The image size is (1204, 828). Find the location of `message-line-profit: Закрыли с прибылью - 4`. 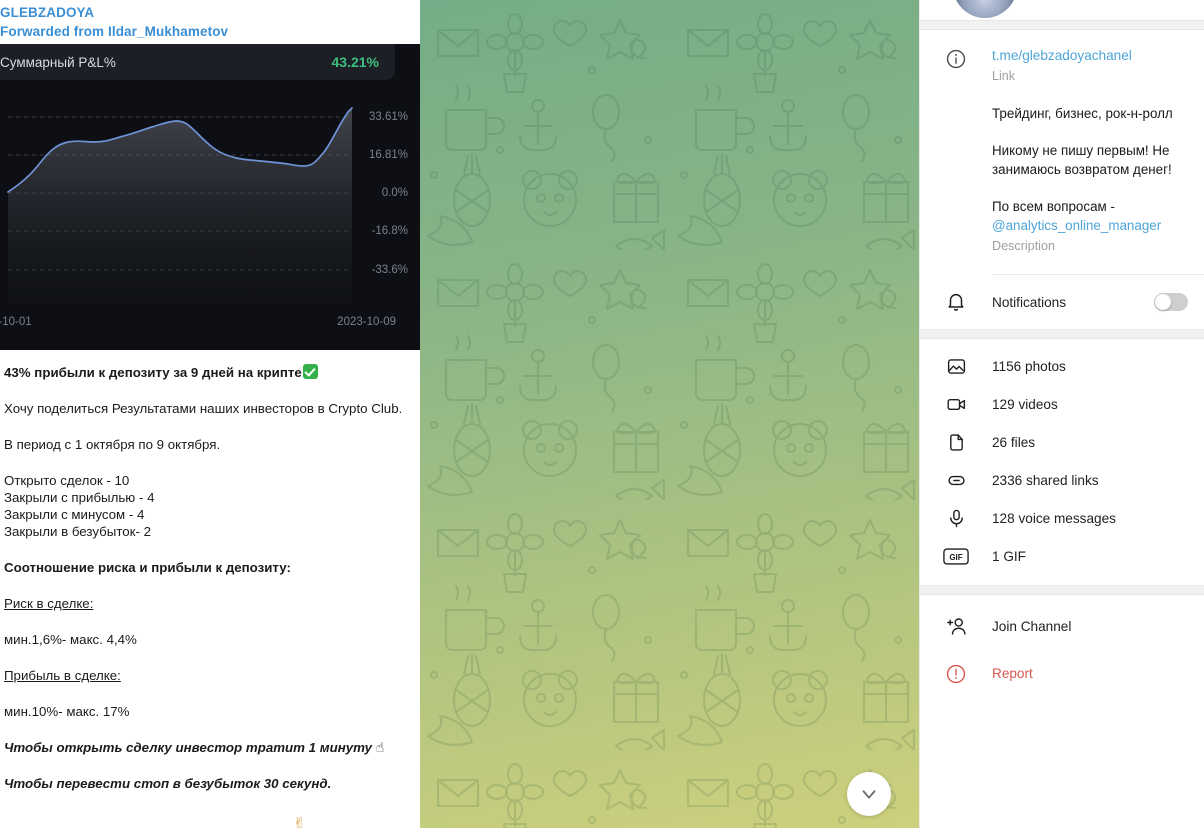

message-line-profit: Закрыли с прибылью - 4 is located at coordinates (79, 497).